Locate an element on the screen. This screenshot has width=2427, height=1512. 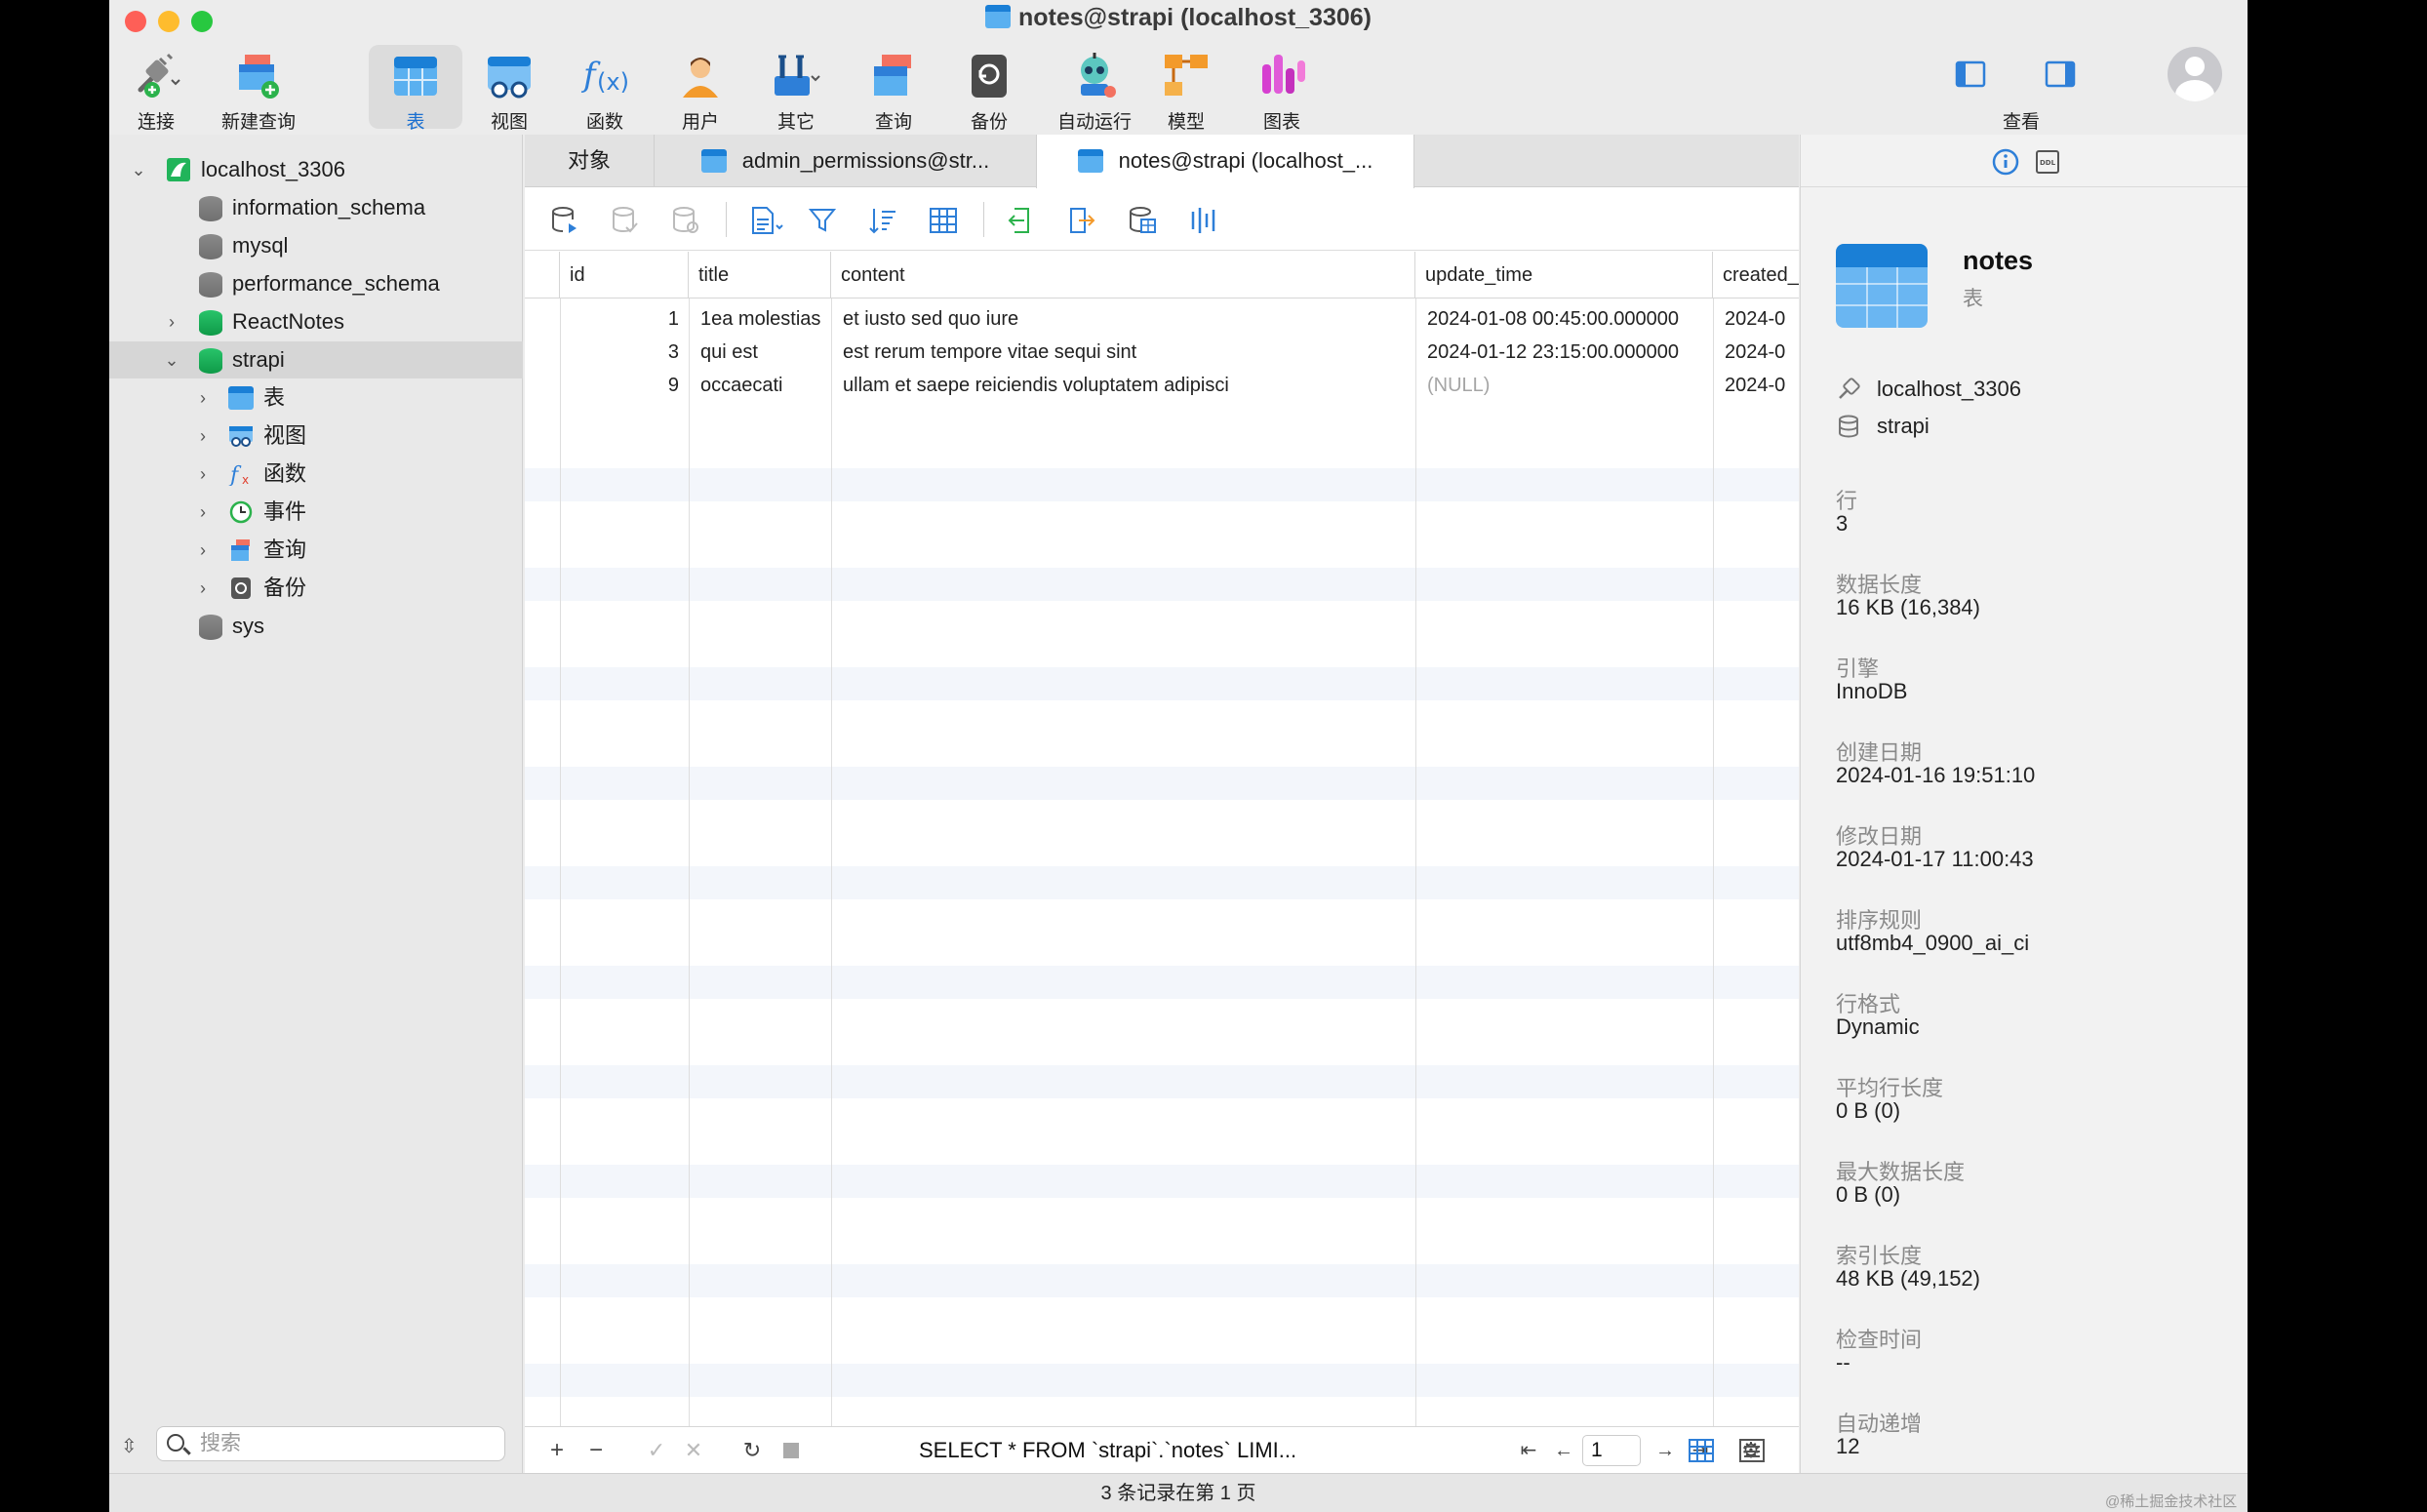
sort-updown-icon: ⇳ is located at coordinates (129, 1446).